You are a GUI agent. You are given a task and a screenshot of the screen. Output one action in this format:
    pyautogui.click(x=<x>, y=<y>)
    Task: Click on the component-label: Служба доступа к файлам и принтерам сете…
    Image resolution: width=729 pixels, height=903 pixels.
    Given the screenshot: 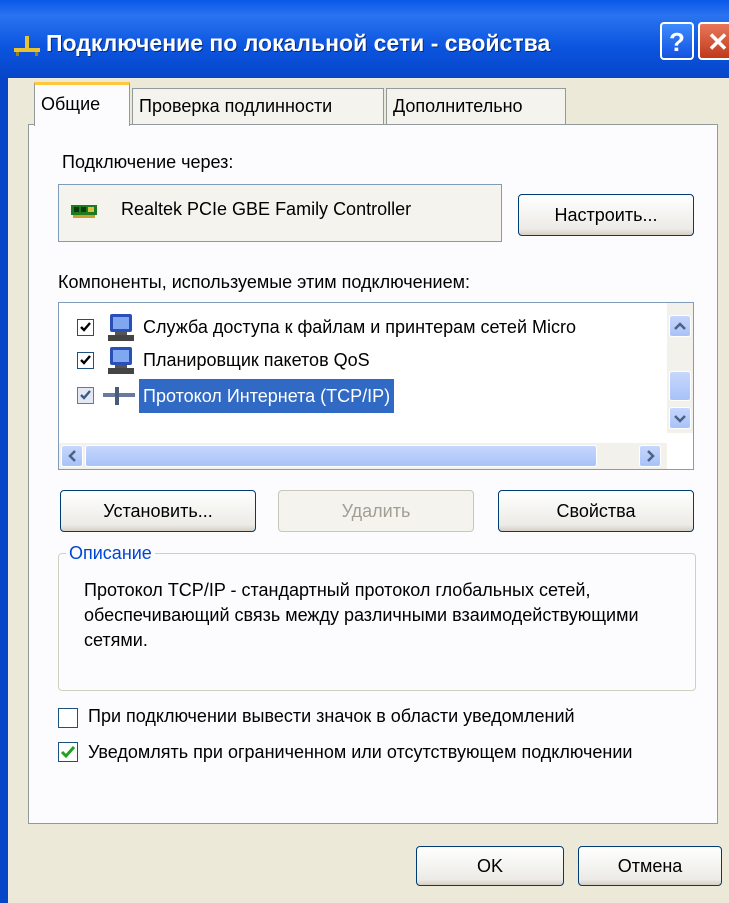 What is the action you would take?
    pyautogui.click(x=359, y=327)
    